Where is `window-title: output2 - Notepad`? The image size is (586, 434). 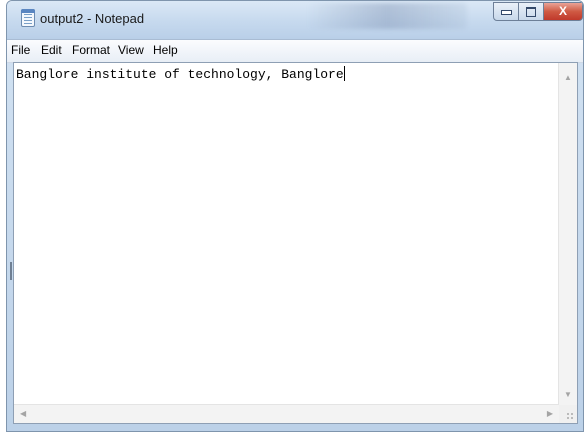 window-title: output2 - Notepad is located at coordinates (92, 18).